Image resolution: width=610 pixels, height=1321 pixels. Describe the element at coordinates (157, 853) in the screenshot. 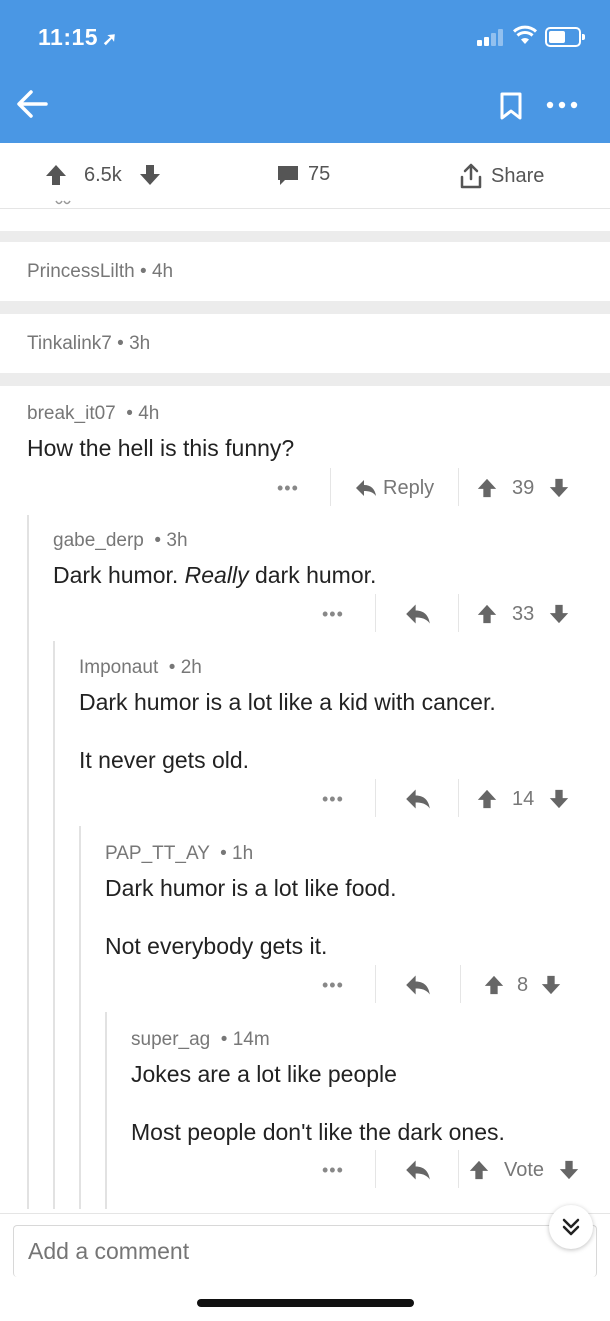

I see `comment-author: PAP_TT_AY` at that location.